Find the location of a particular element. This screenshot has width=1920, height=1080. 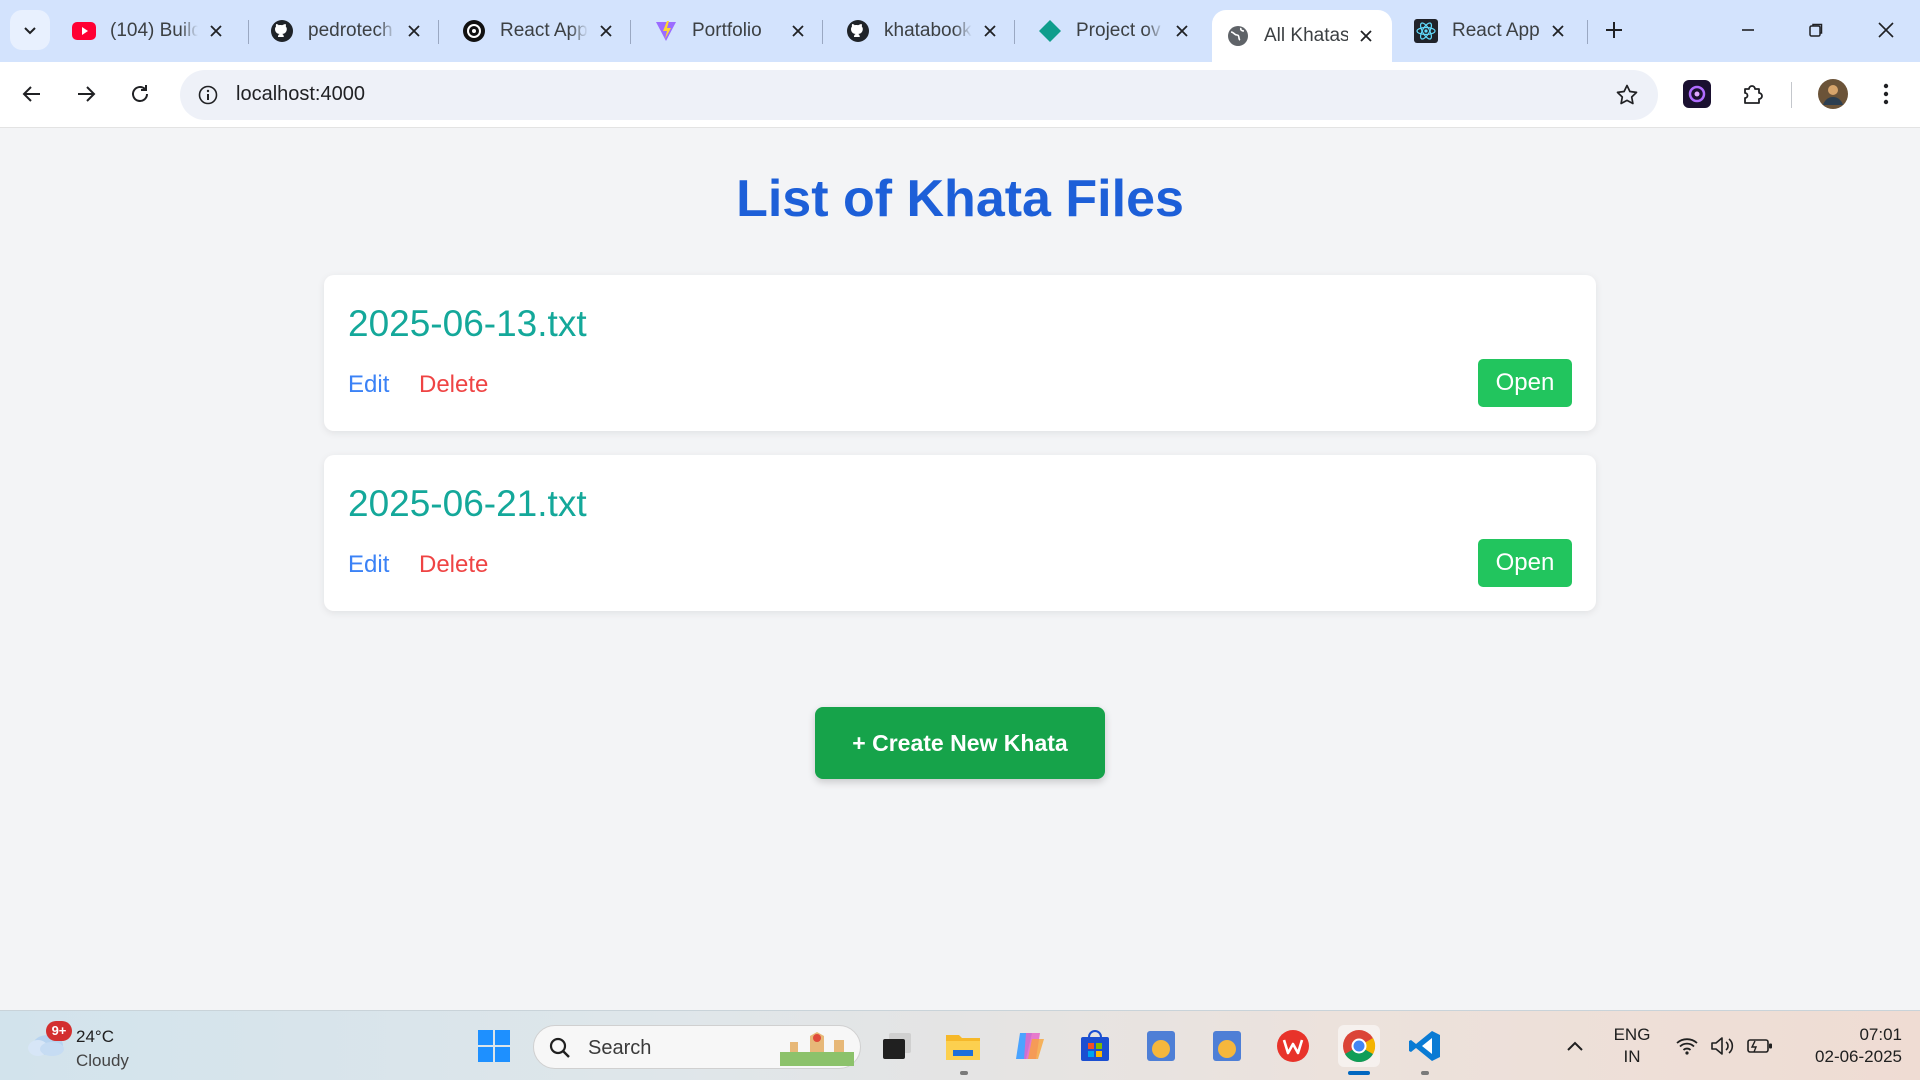

bookmark-star-icon is located at coordinates (1627, 95).